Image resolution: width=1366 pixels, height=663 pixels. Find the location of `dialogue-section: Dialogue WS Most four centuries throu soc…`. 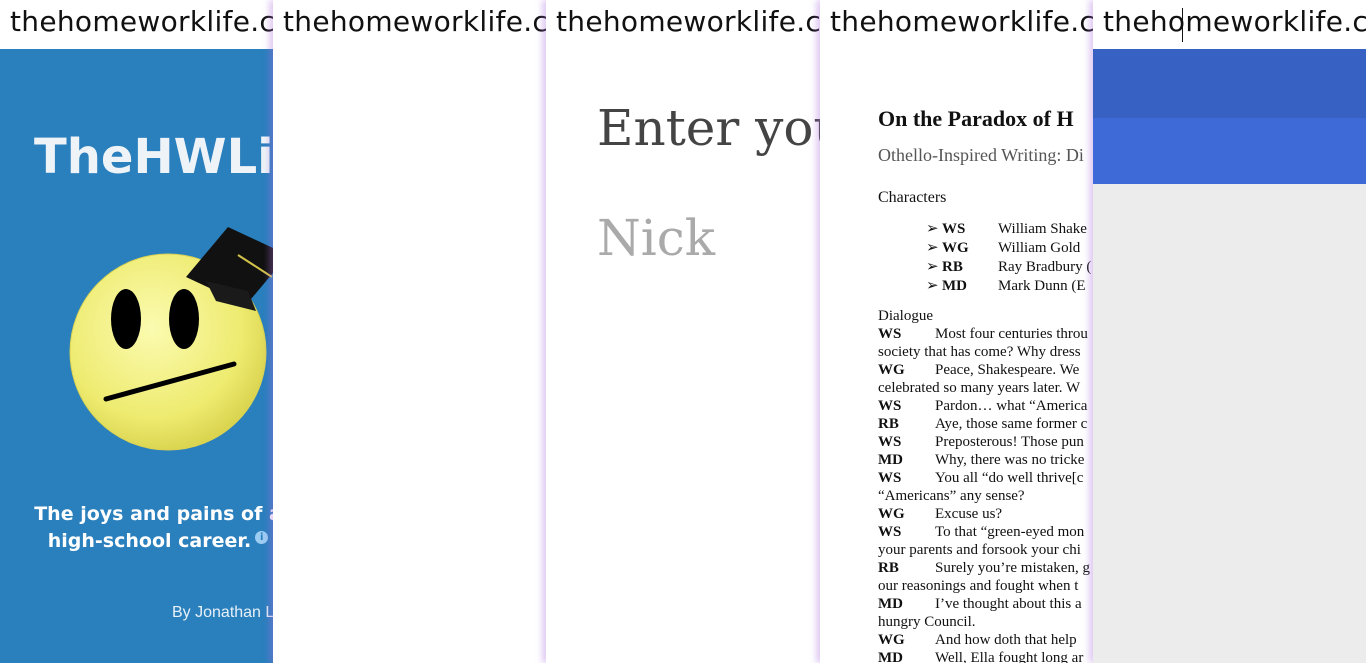

dialogue-section: Dialogue WS Most four centuries throu soc… is located at coordinates (985, 485).